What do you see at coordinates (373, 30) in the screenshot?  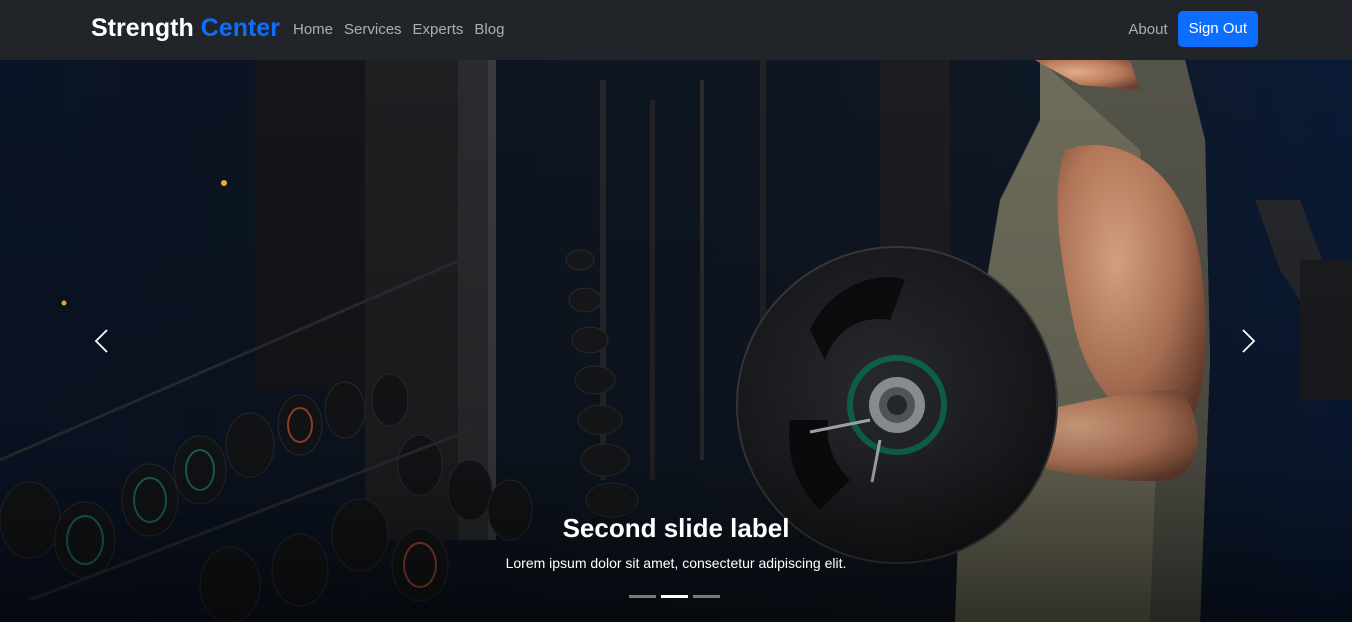 I see `nav-services: Services` at bounding box center [373, 30].